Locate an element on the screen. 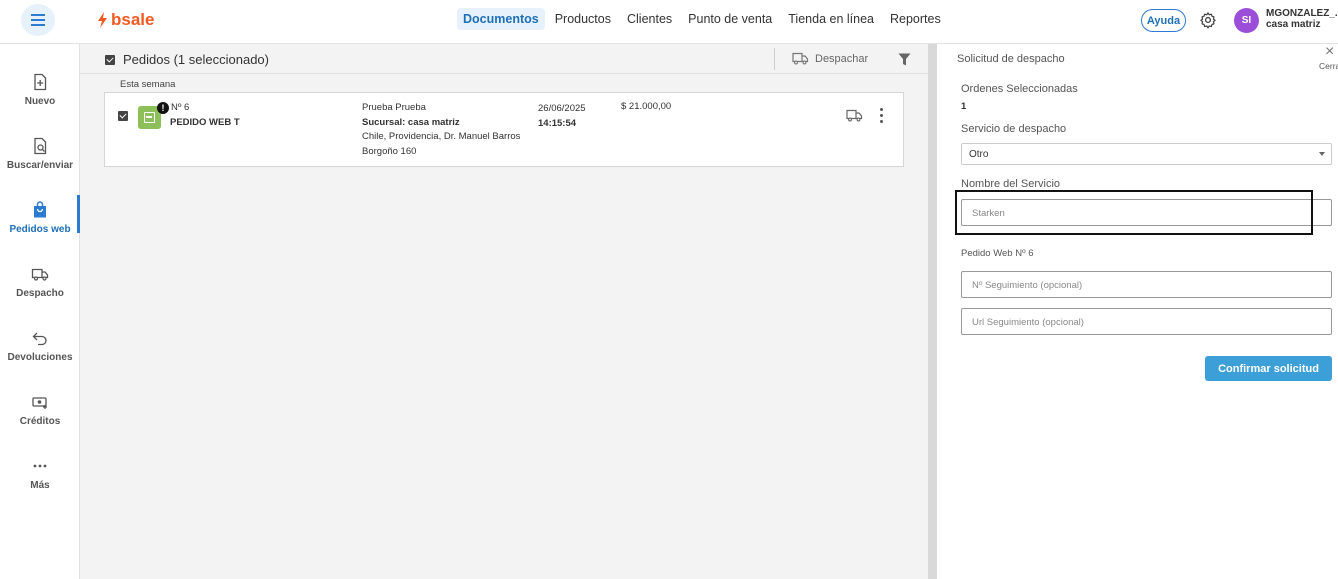 This screenshot has height=579, width=1338. file-search-icon is located at coordinates (40, 146).